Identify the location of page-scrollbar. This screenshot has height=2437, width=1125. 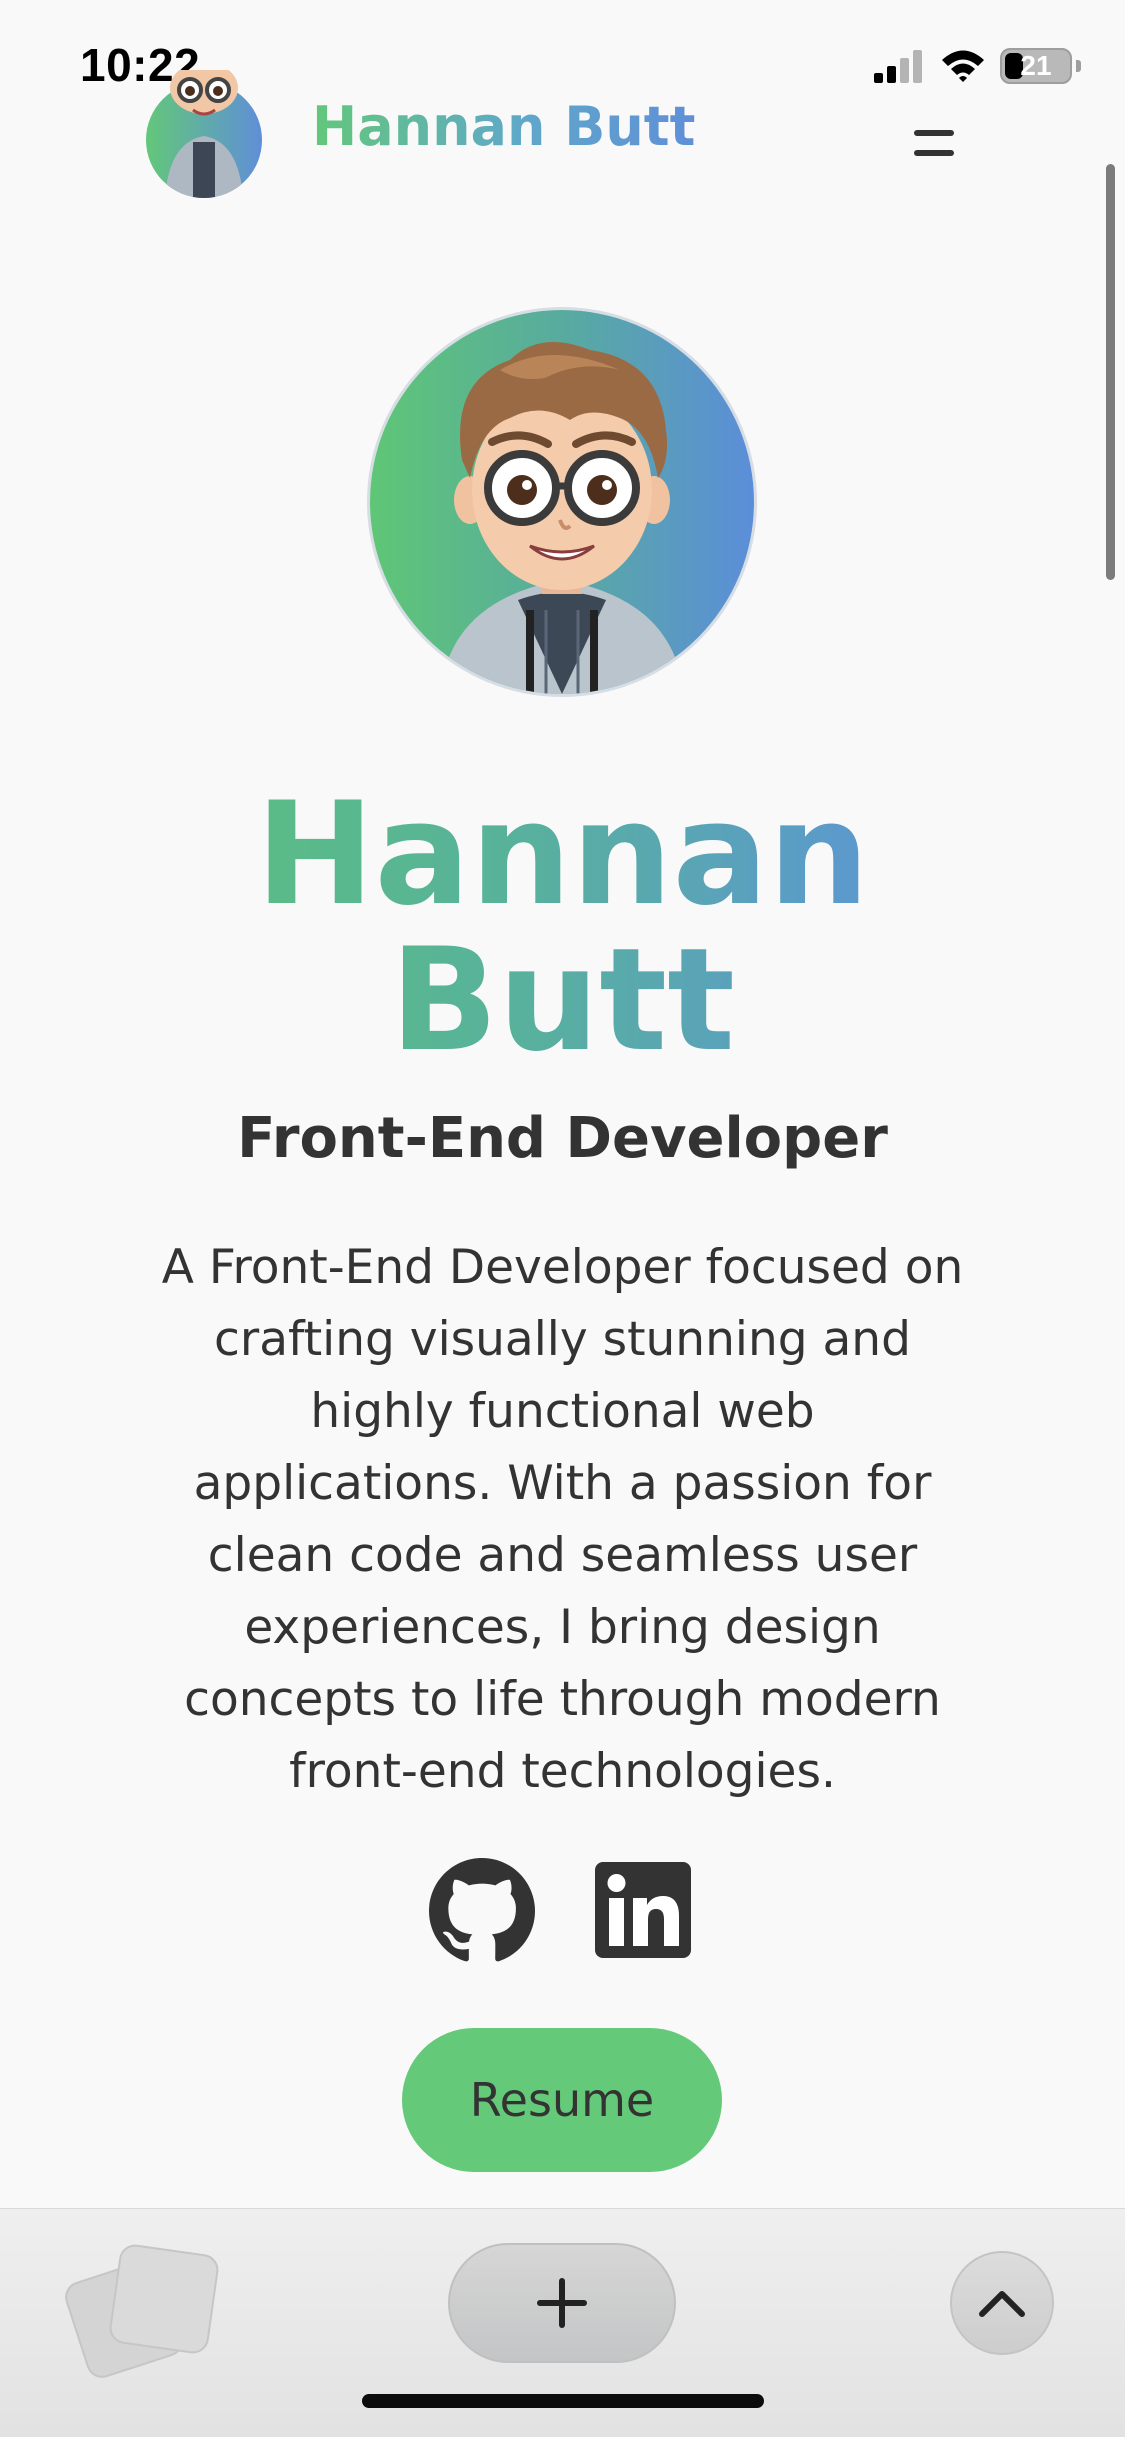
(1110, 372).